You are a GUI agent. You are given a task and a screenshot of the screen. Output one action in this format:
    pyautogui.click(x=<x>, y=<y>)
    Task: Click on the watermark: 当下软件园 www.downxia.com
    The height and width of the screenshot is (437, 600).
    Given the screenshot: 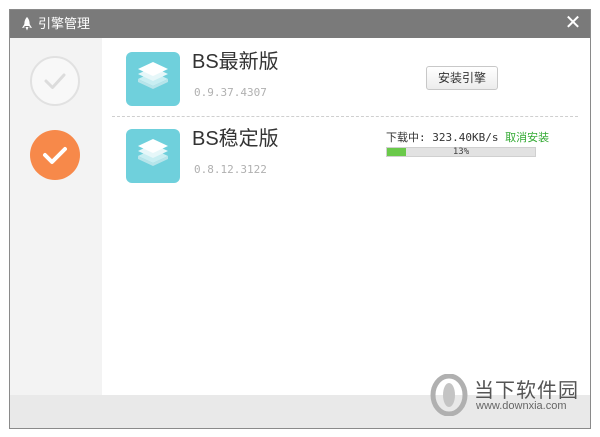 What is the action you would take?
    pyautogui.click(x=515, y=397)
    